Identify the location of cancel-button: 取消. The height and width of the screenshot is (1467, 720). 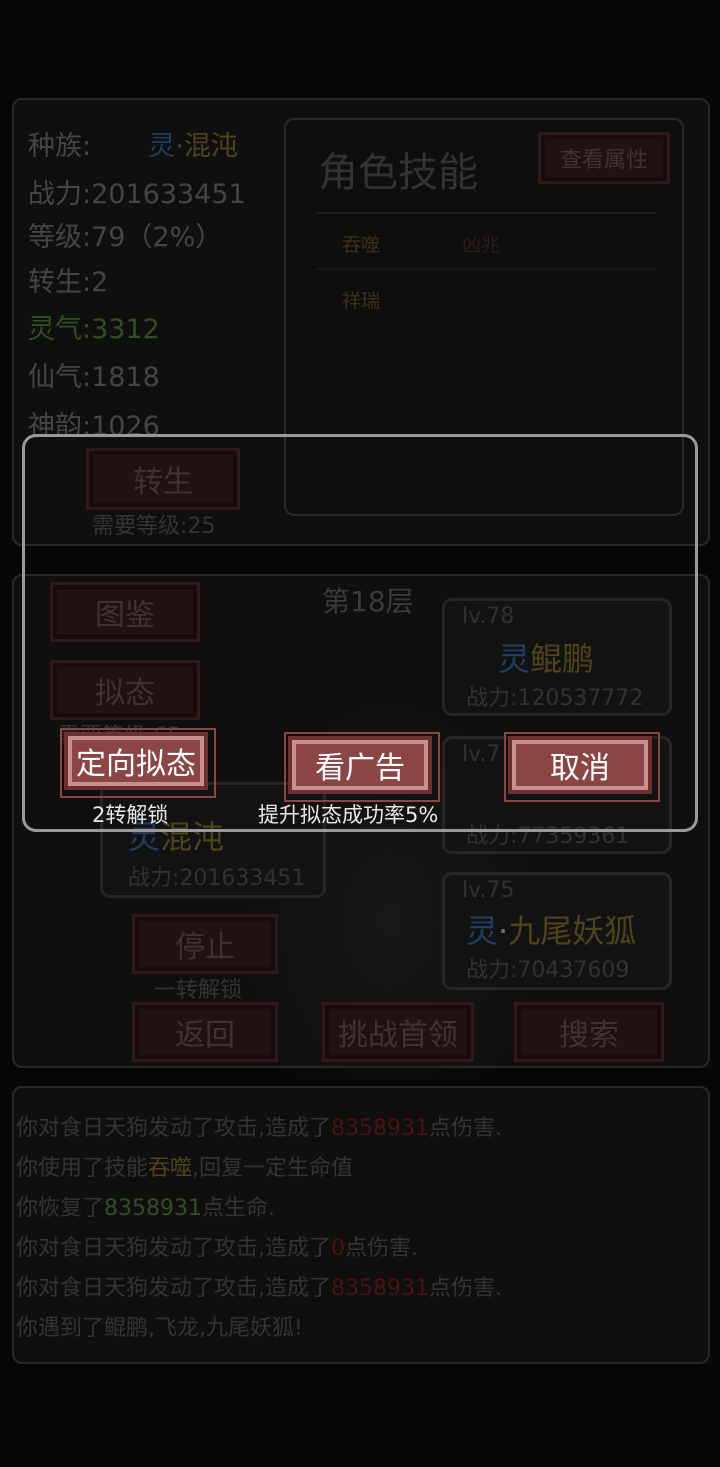
(580, 765).